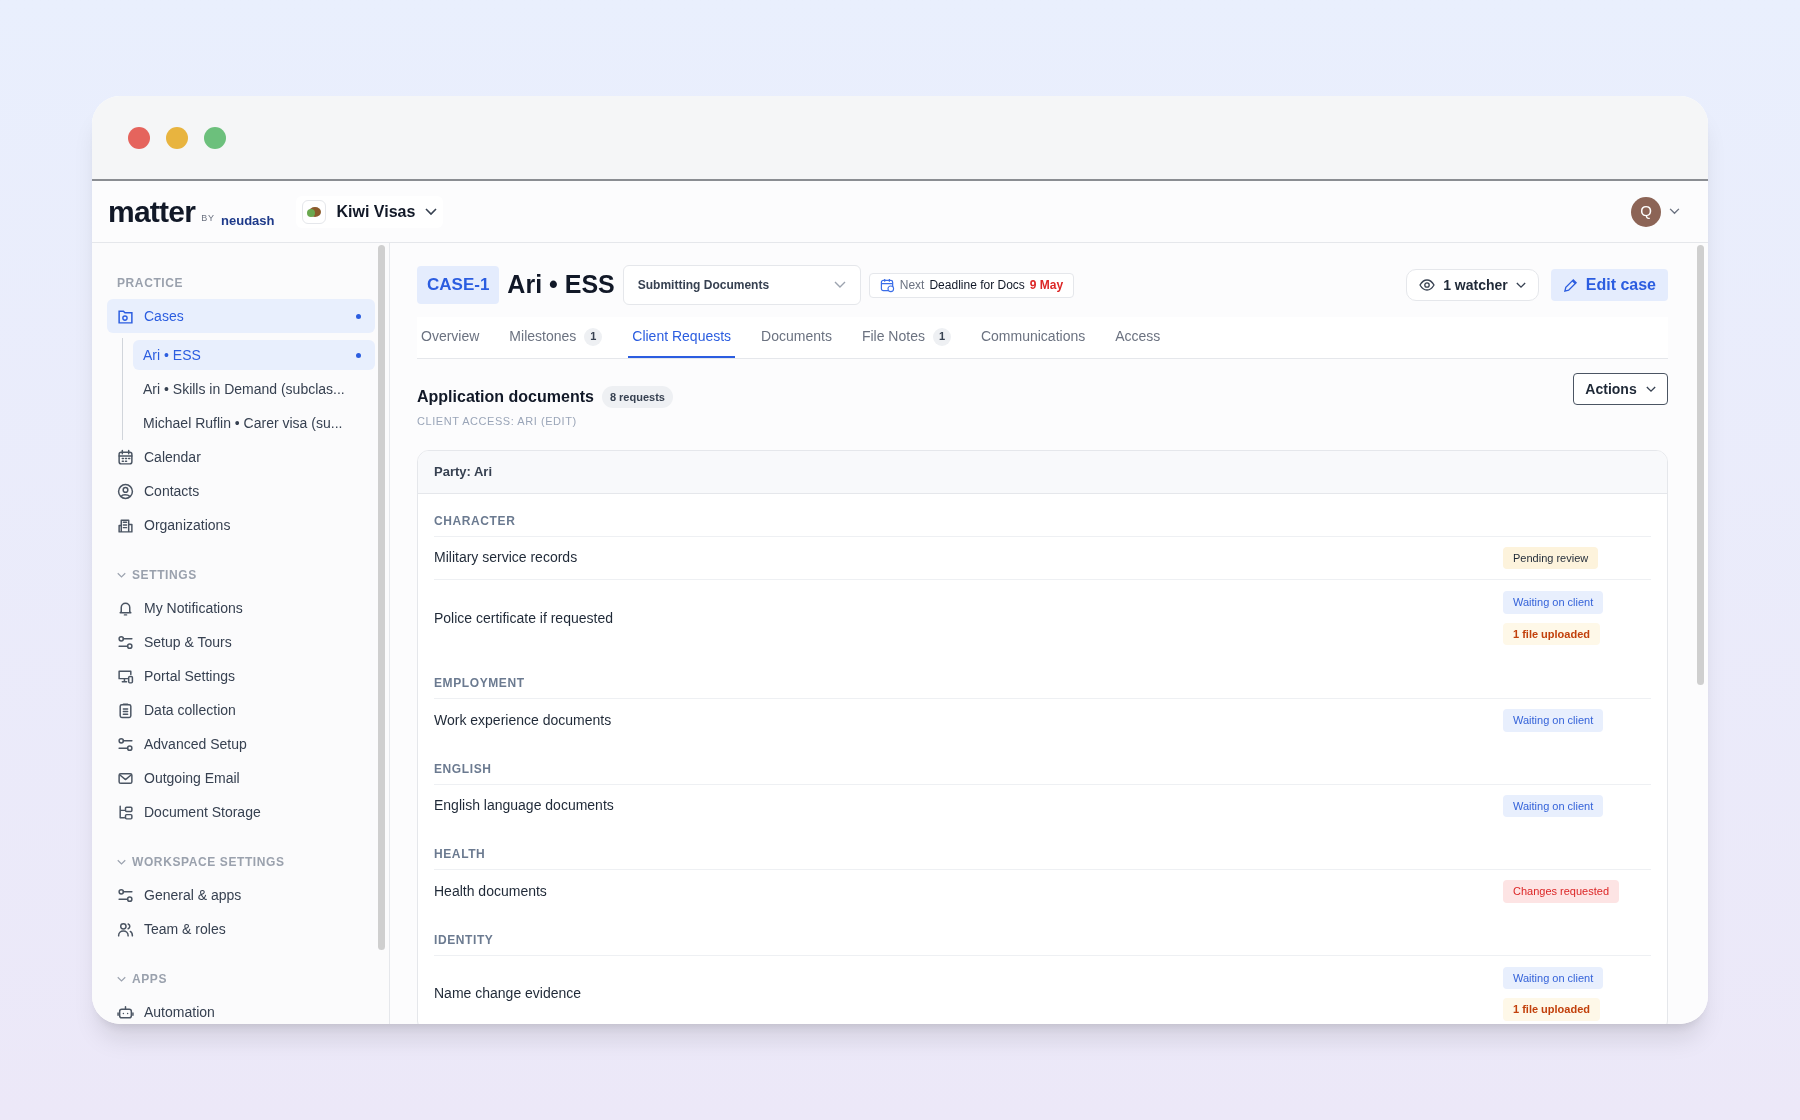 The image size is (1800, 1120). Describe the element at coordinates (139, 137) in the screenshot. I see `close-button` at that location.